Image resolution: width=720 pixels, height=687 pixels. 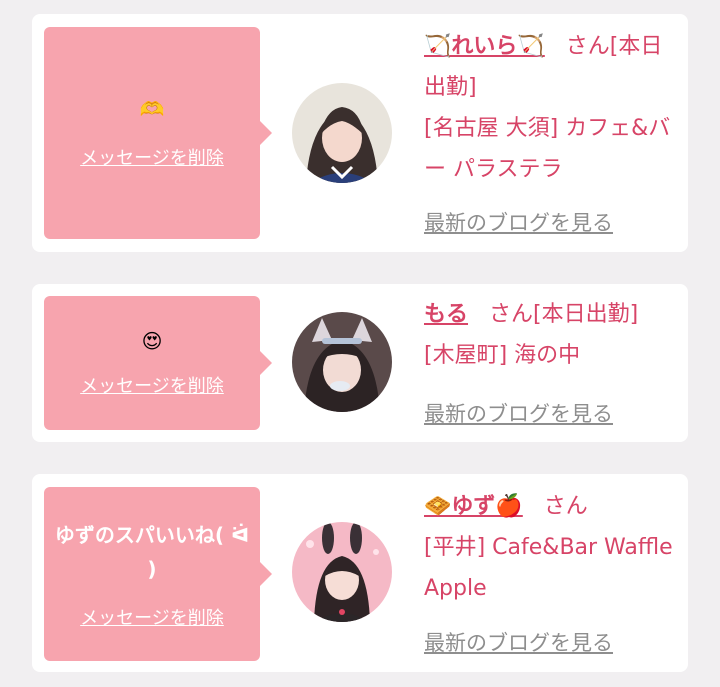 I want to click on shop-name: [名古屋 大須] カフェ&バー パラステラ, so click(x=547, y=149).